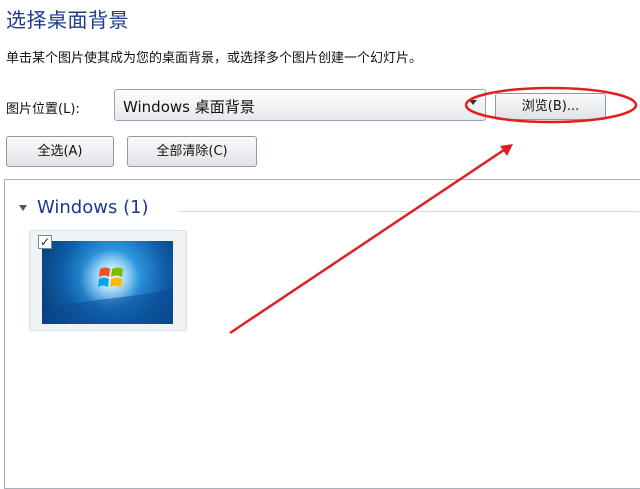 The height and width of the screenshot is (489, 640). Describe the element at coordinates (107, 286) in the screenshot. I see `windows-logo-icon` at that location.